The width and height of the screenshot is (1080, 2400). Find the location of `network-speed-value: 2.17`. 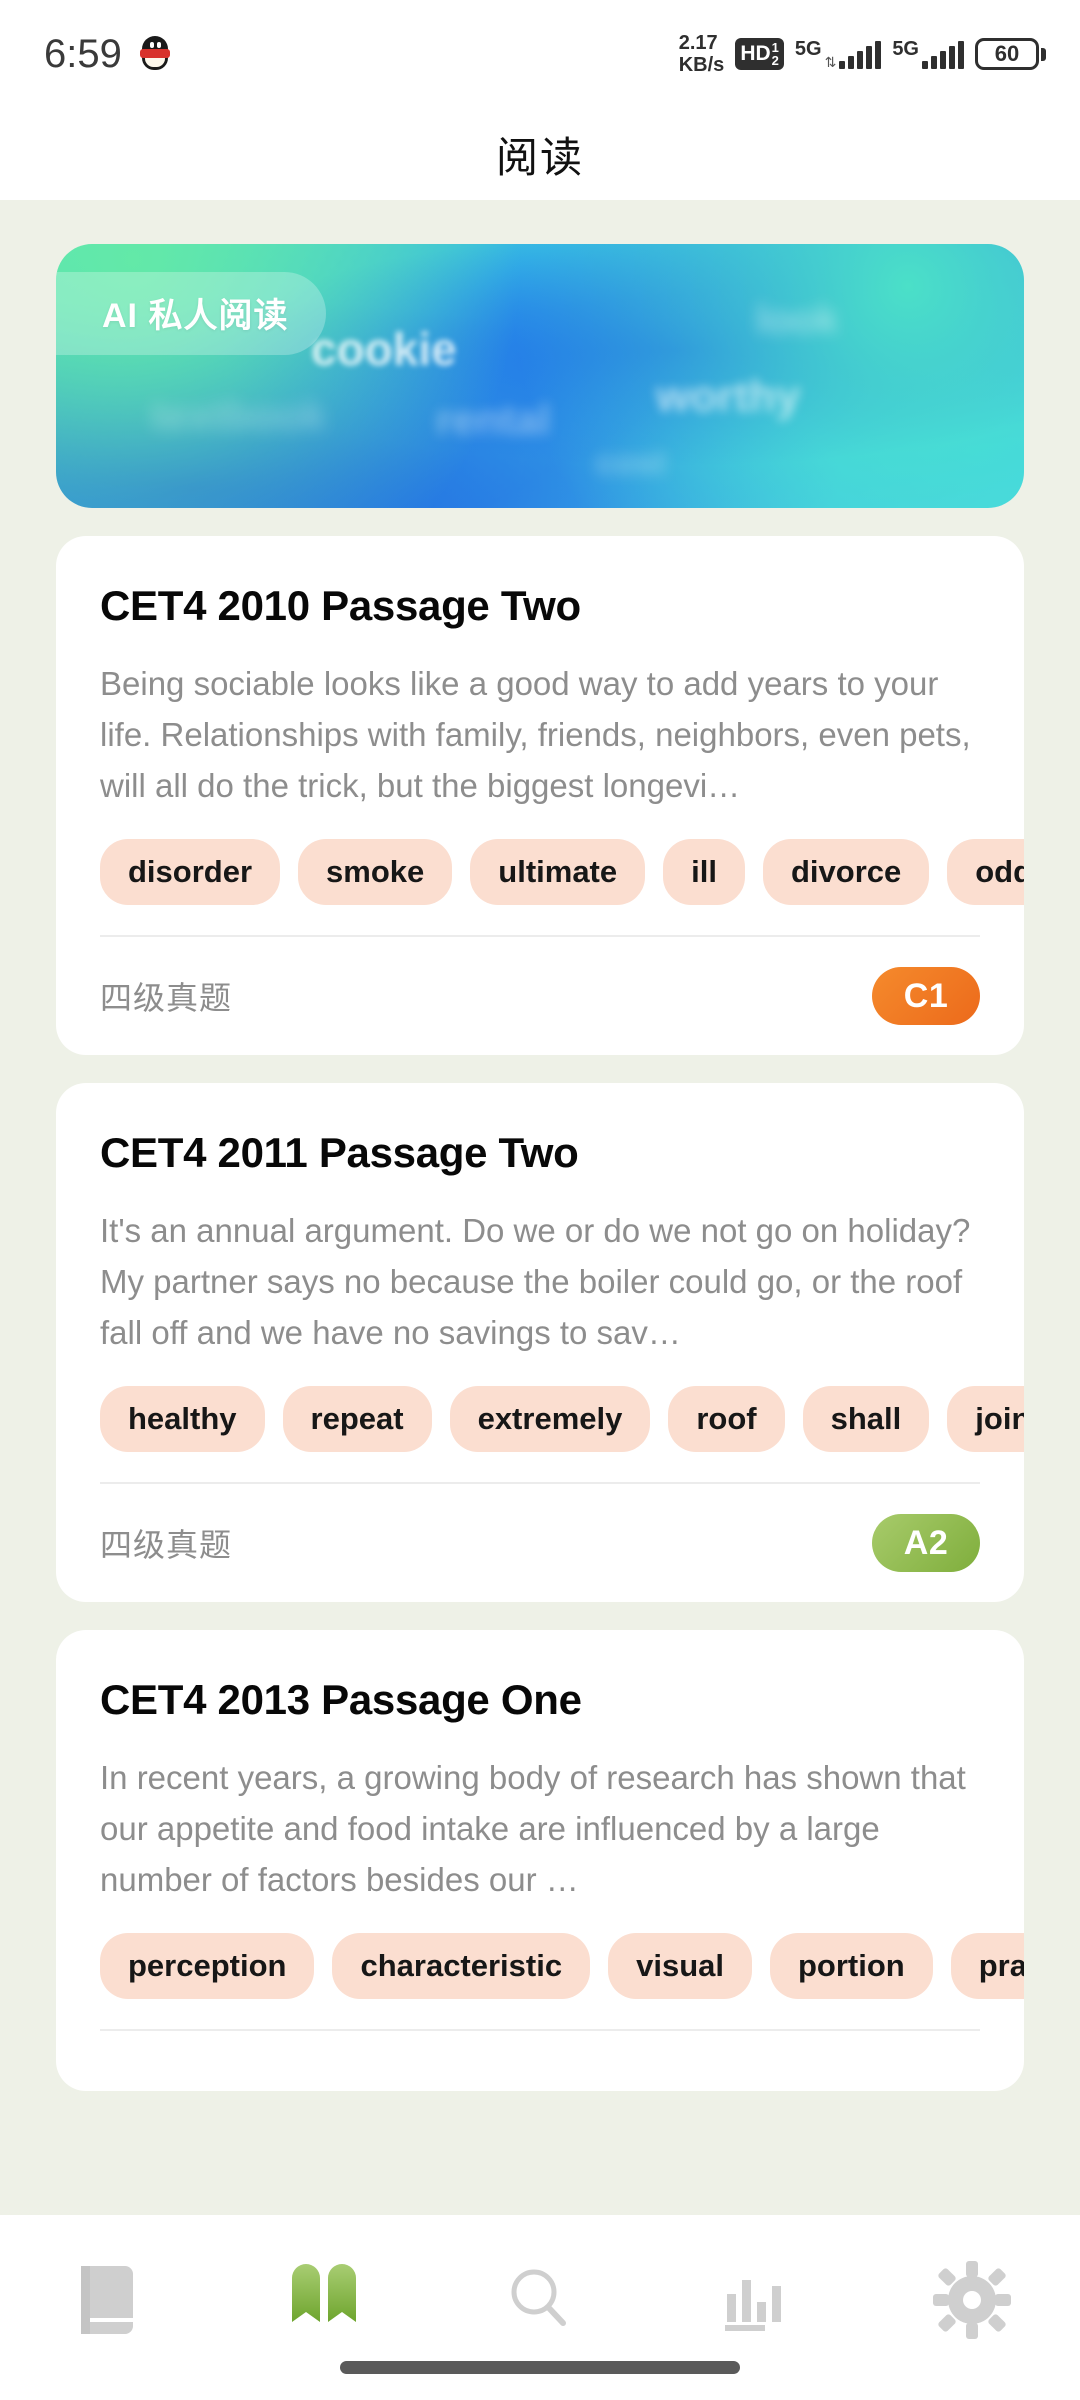

network-speed-value: 2.17 is located at coordinates (698, 43).